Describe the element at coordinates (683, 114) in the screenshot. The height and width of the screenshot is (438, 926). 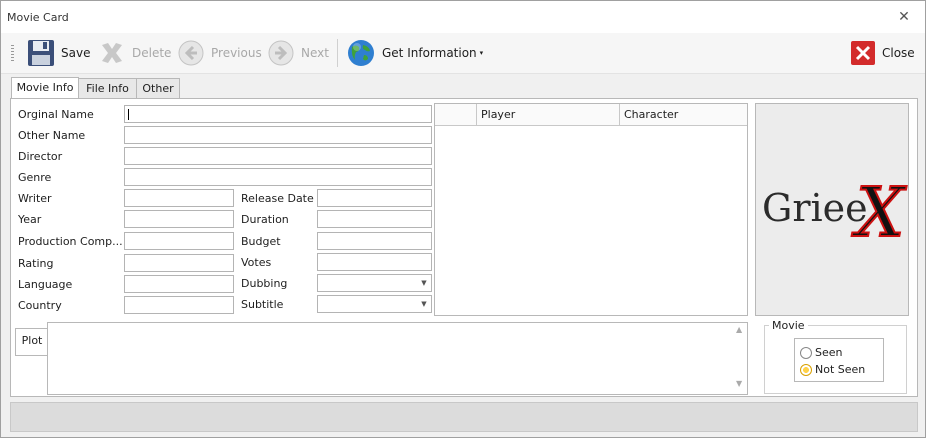
I see `grid-column-character: Character` at that location.